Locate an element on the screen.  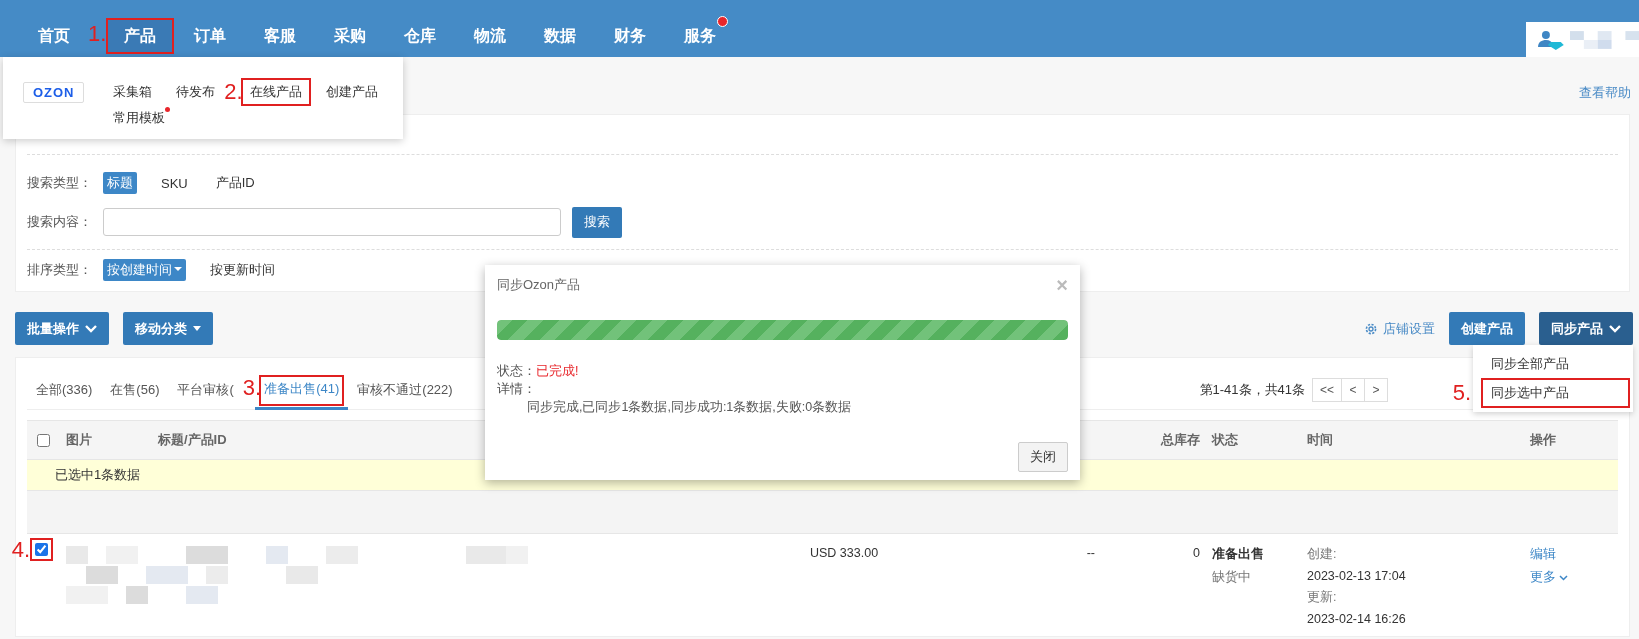
menu-item: 常用模板 is located at coordinates (139, 118).